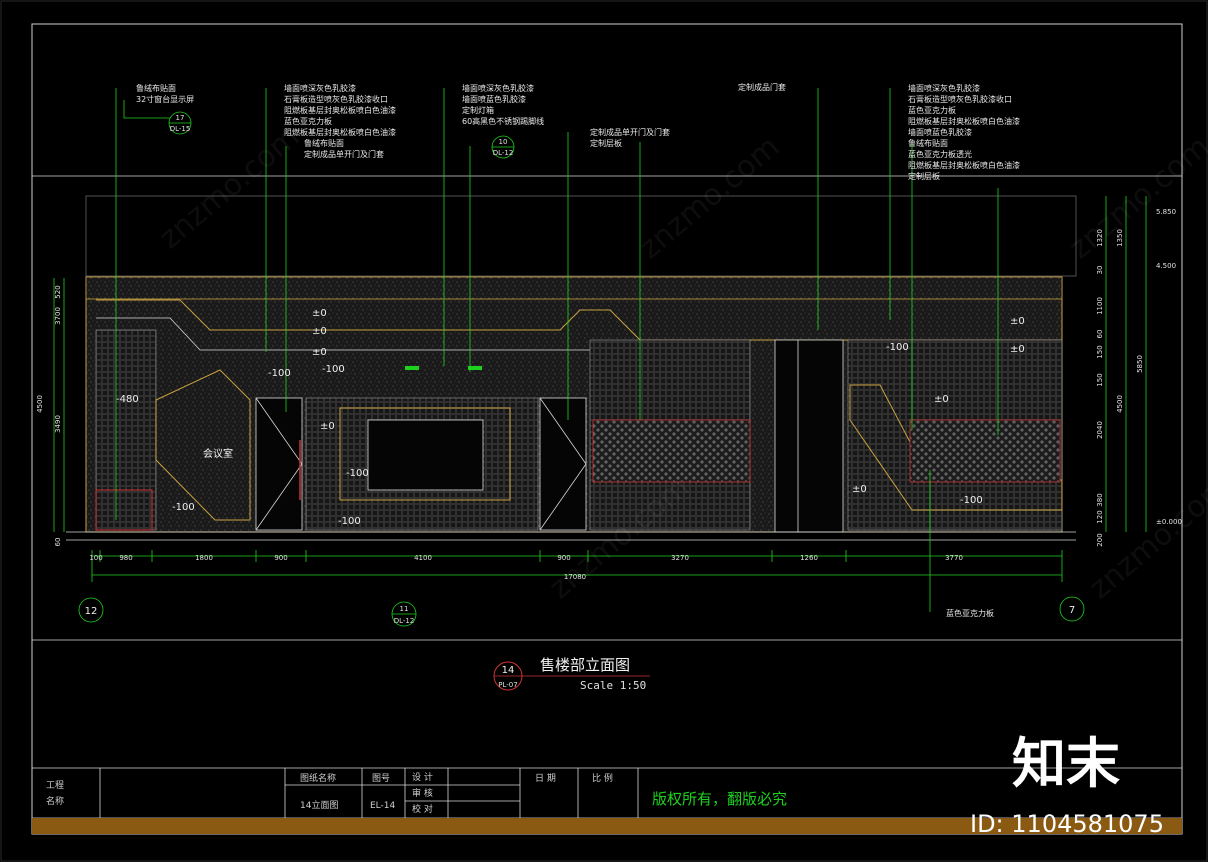 The height and width of the screenshot is (862, 1208). I want to click on axis-12-label: 12, so click(91, 611).